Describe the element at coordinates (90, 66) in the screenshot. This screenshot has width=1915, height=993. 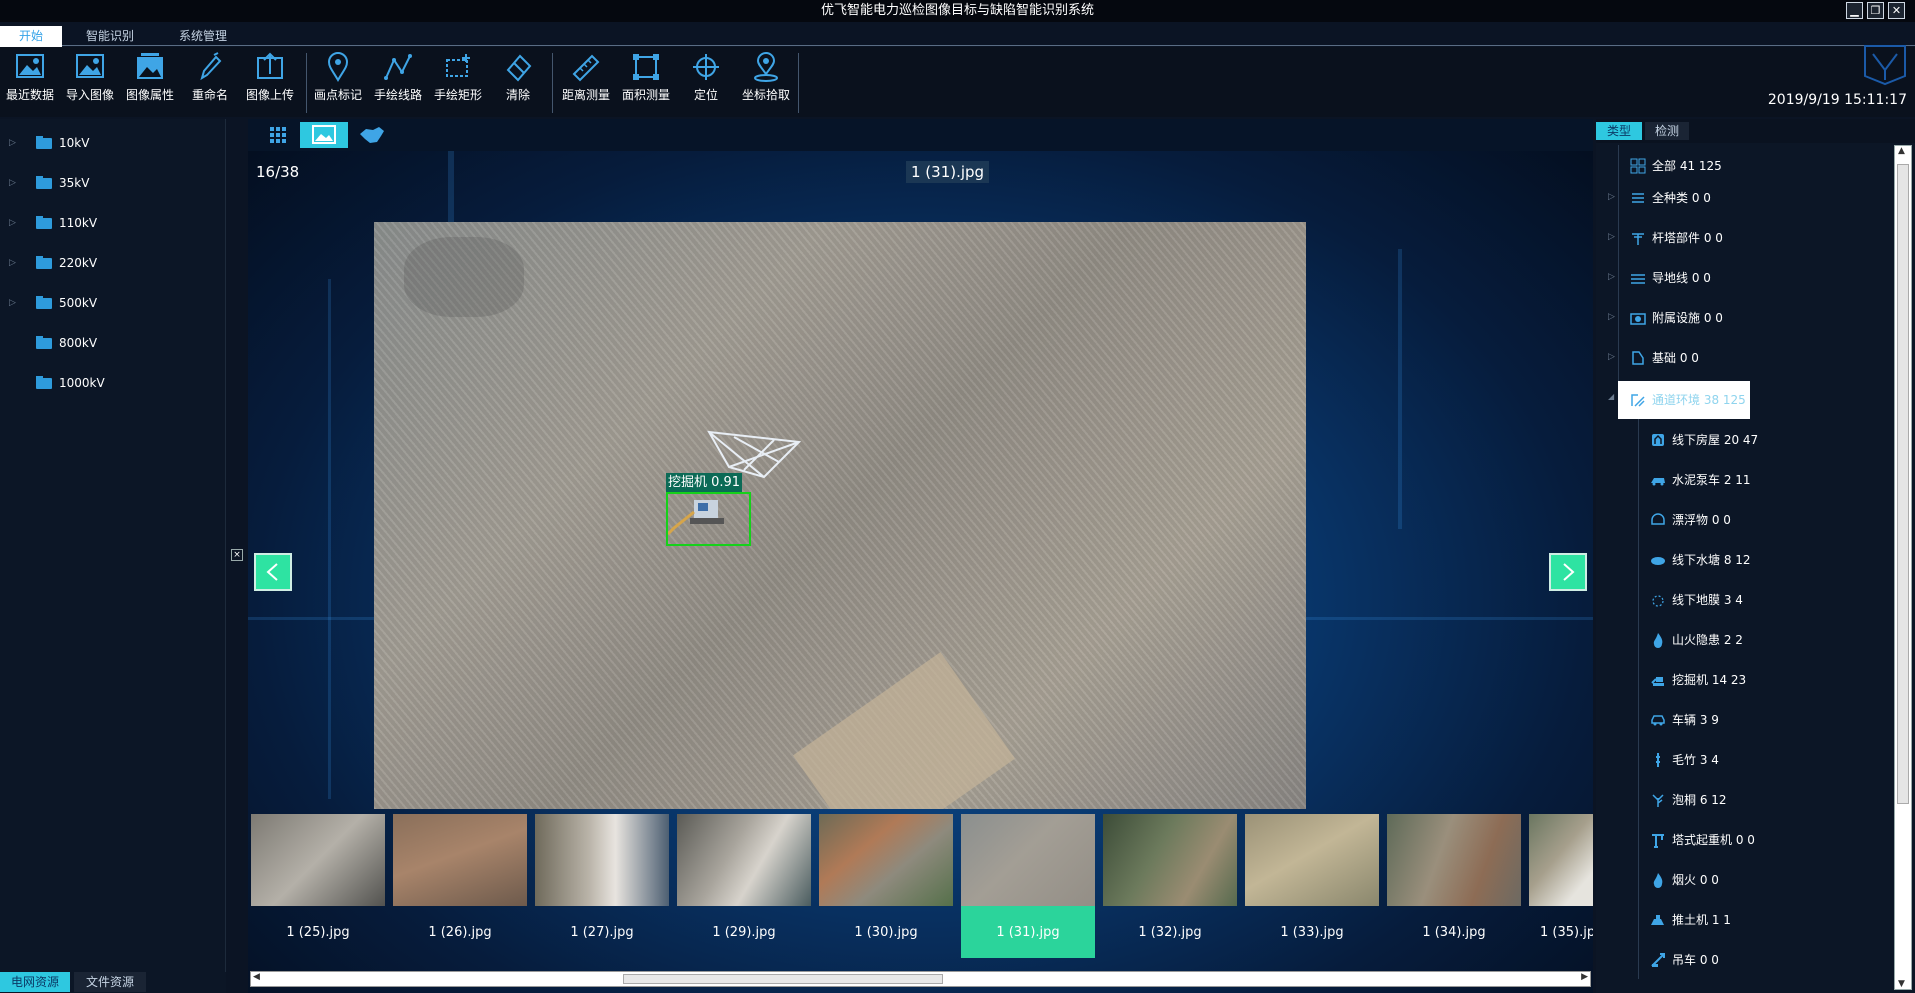
I see `import-image-icon` at that location.